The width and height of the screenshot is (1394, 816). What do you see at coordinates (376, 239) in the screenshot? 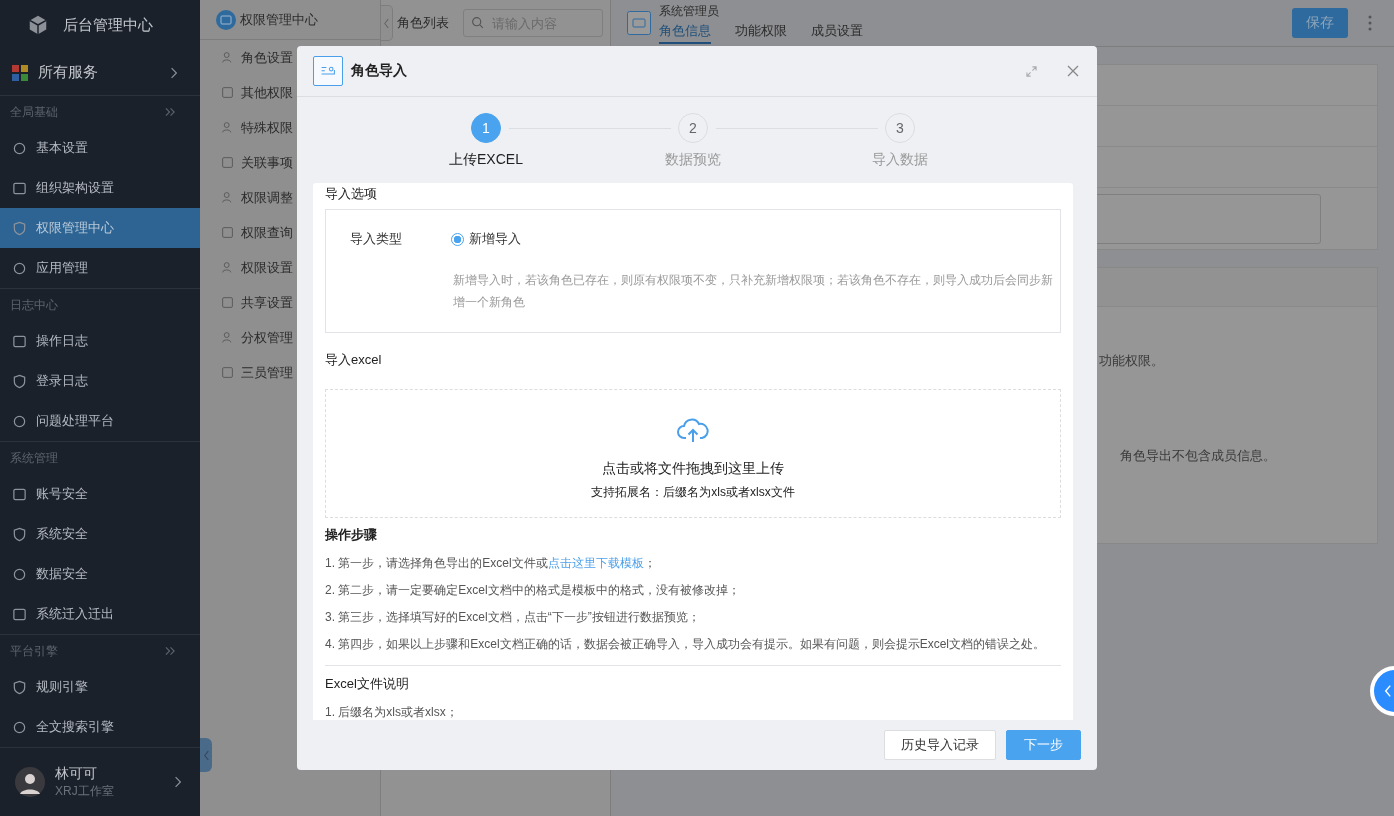
I see `field-label: 导入类型` at bounding box center [376, 239].